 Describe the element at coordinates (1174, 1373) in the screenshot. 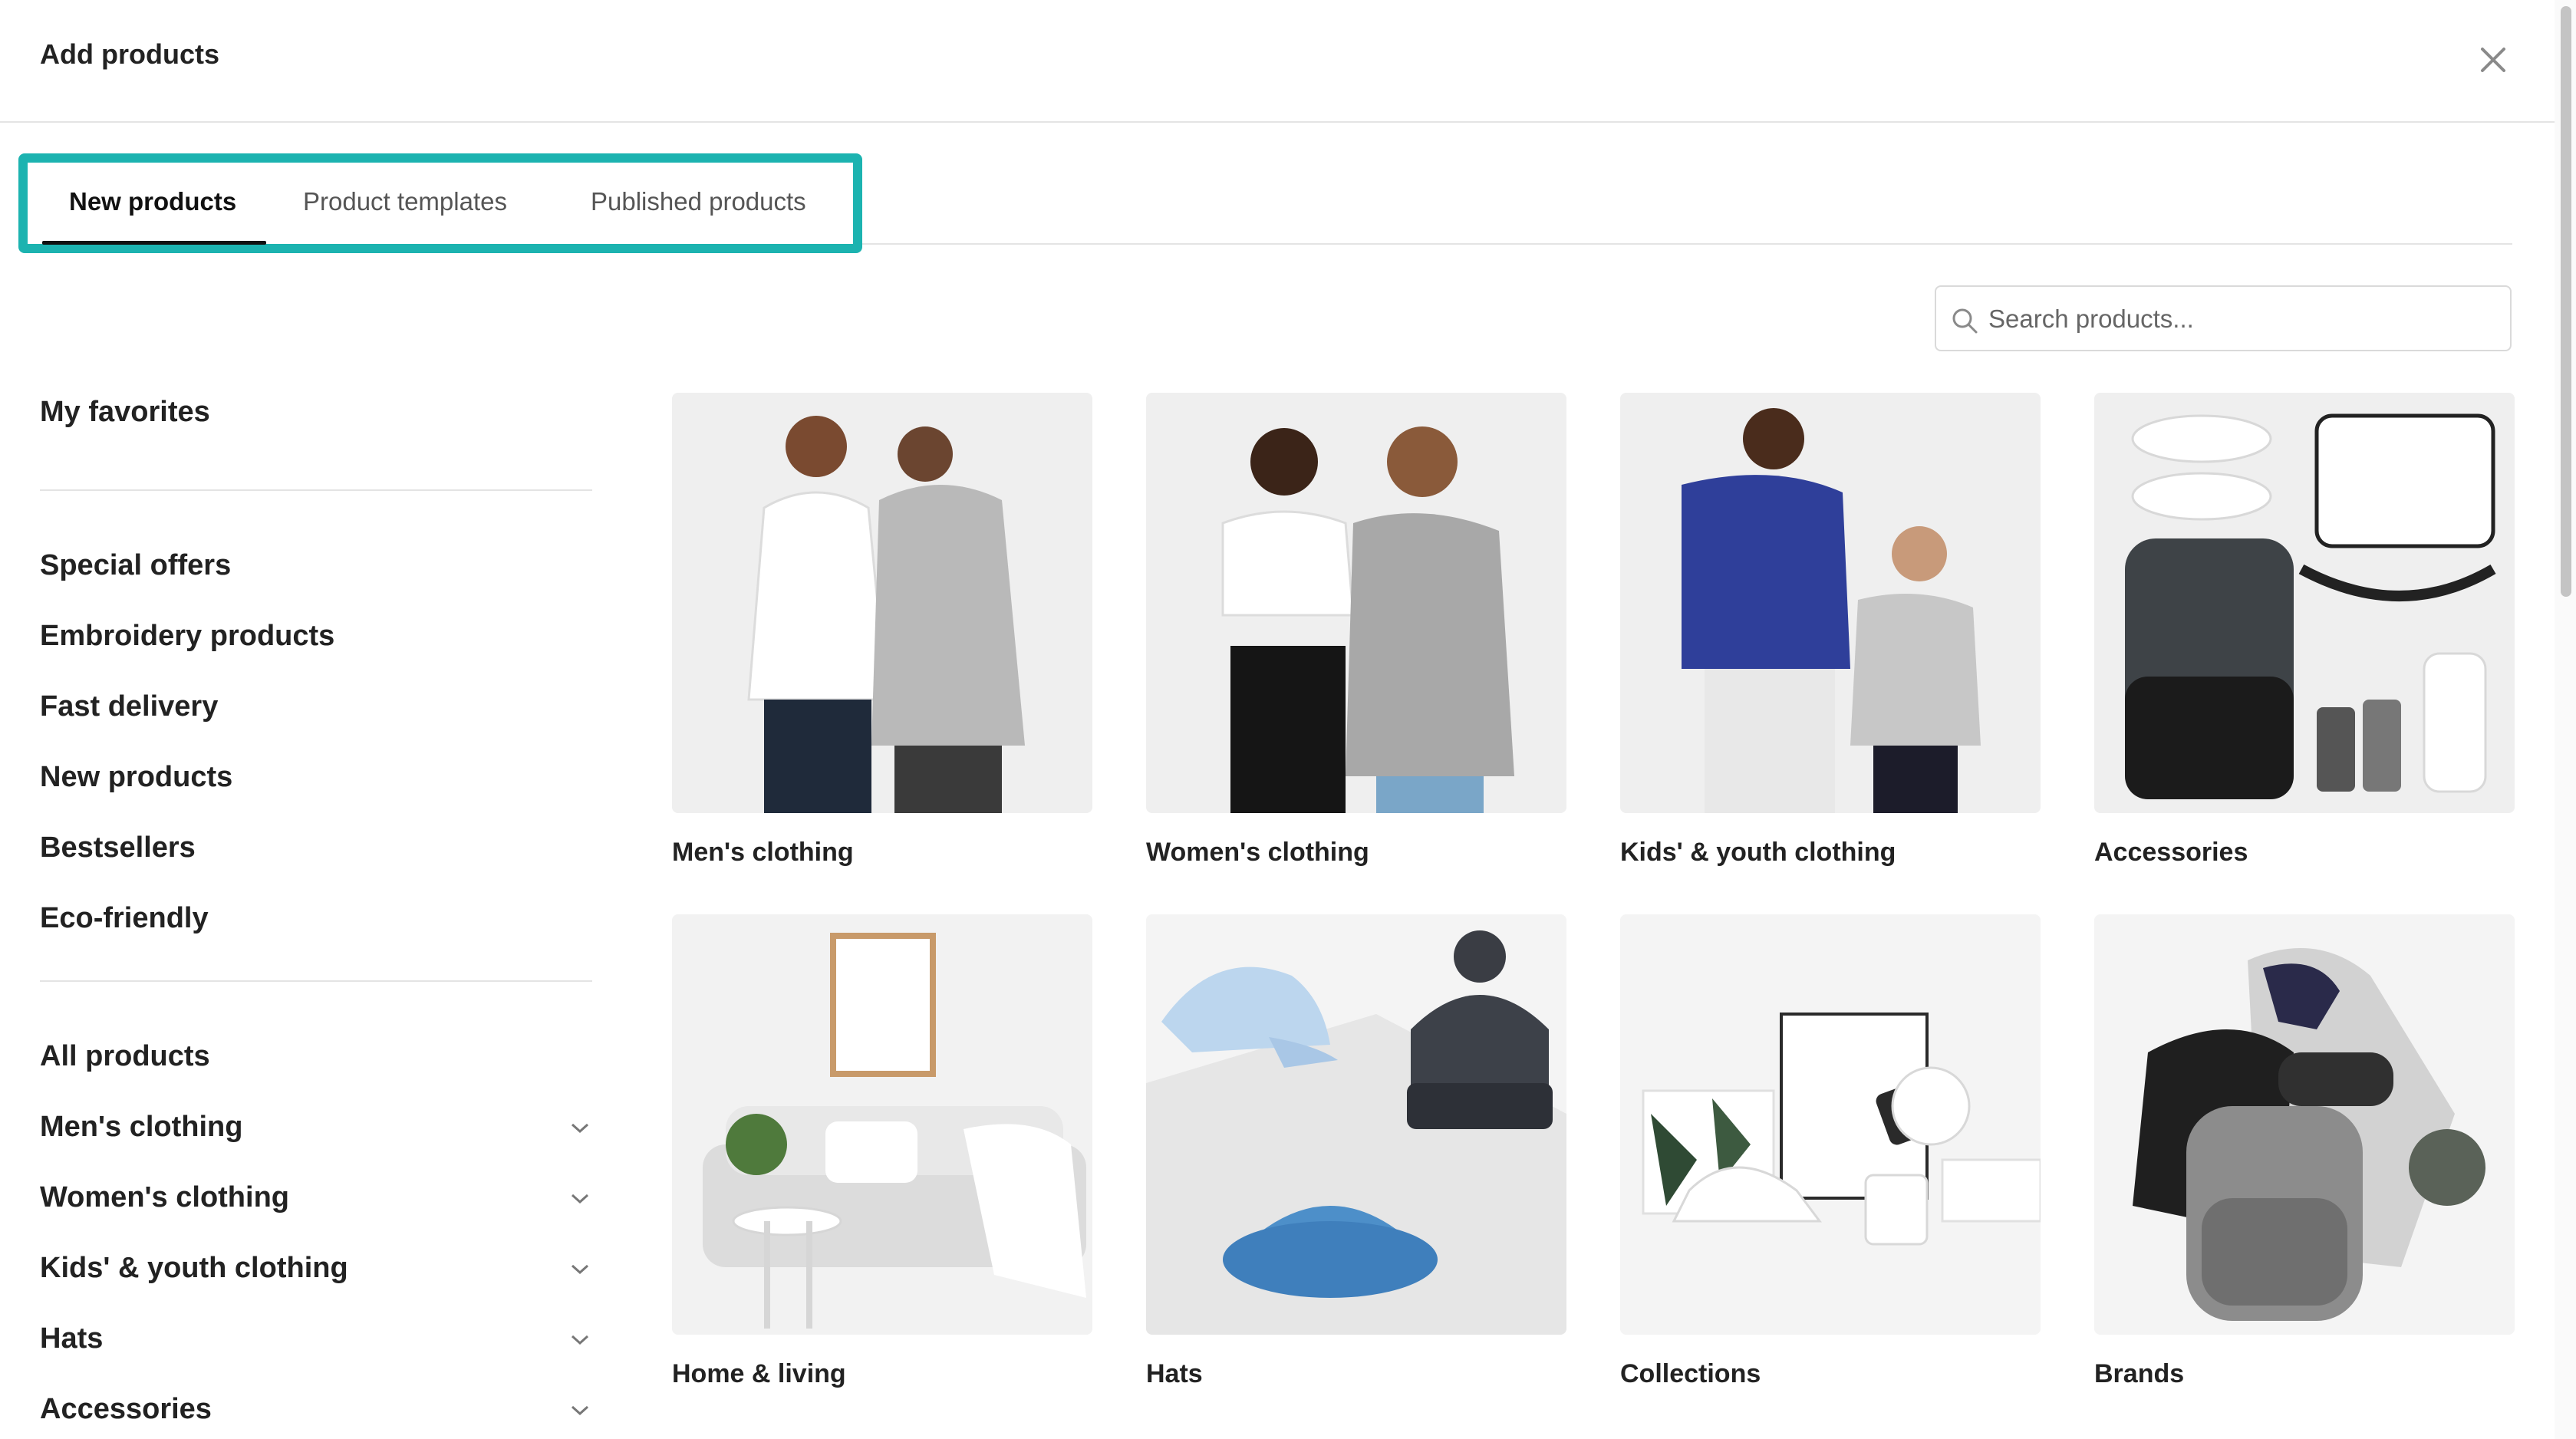

I see `category-label: Hats` at that location.